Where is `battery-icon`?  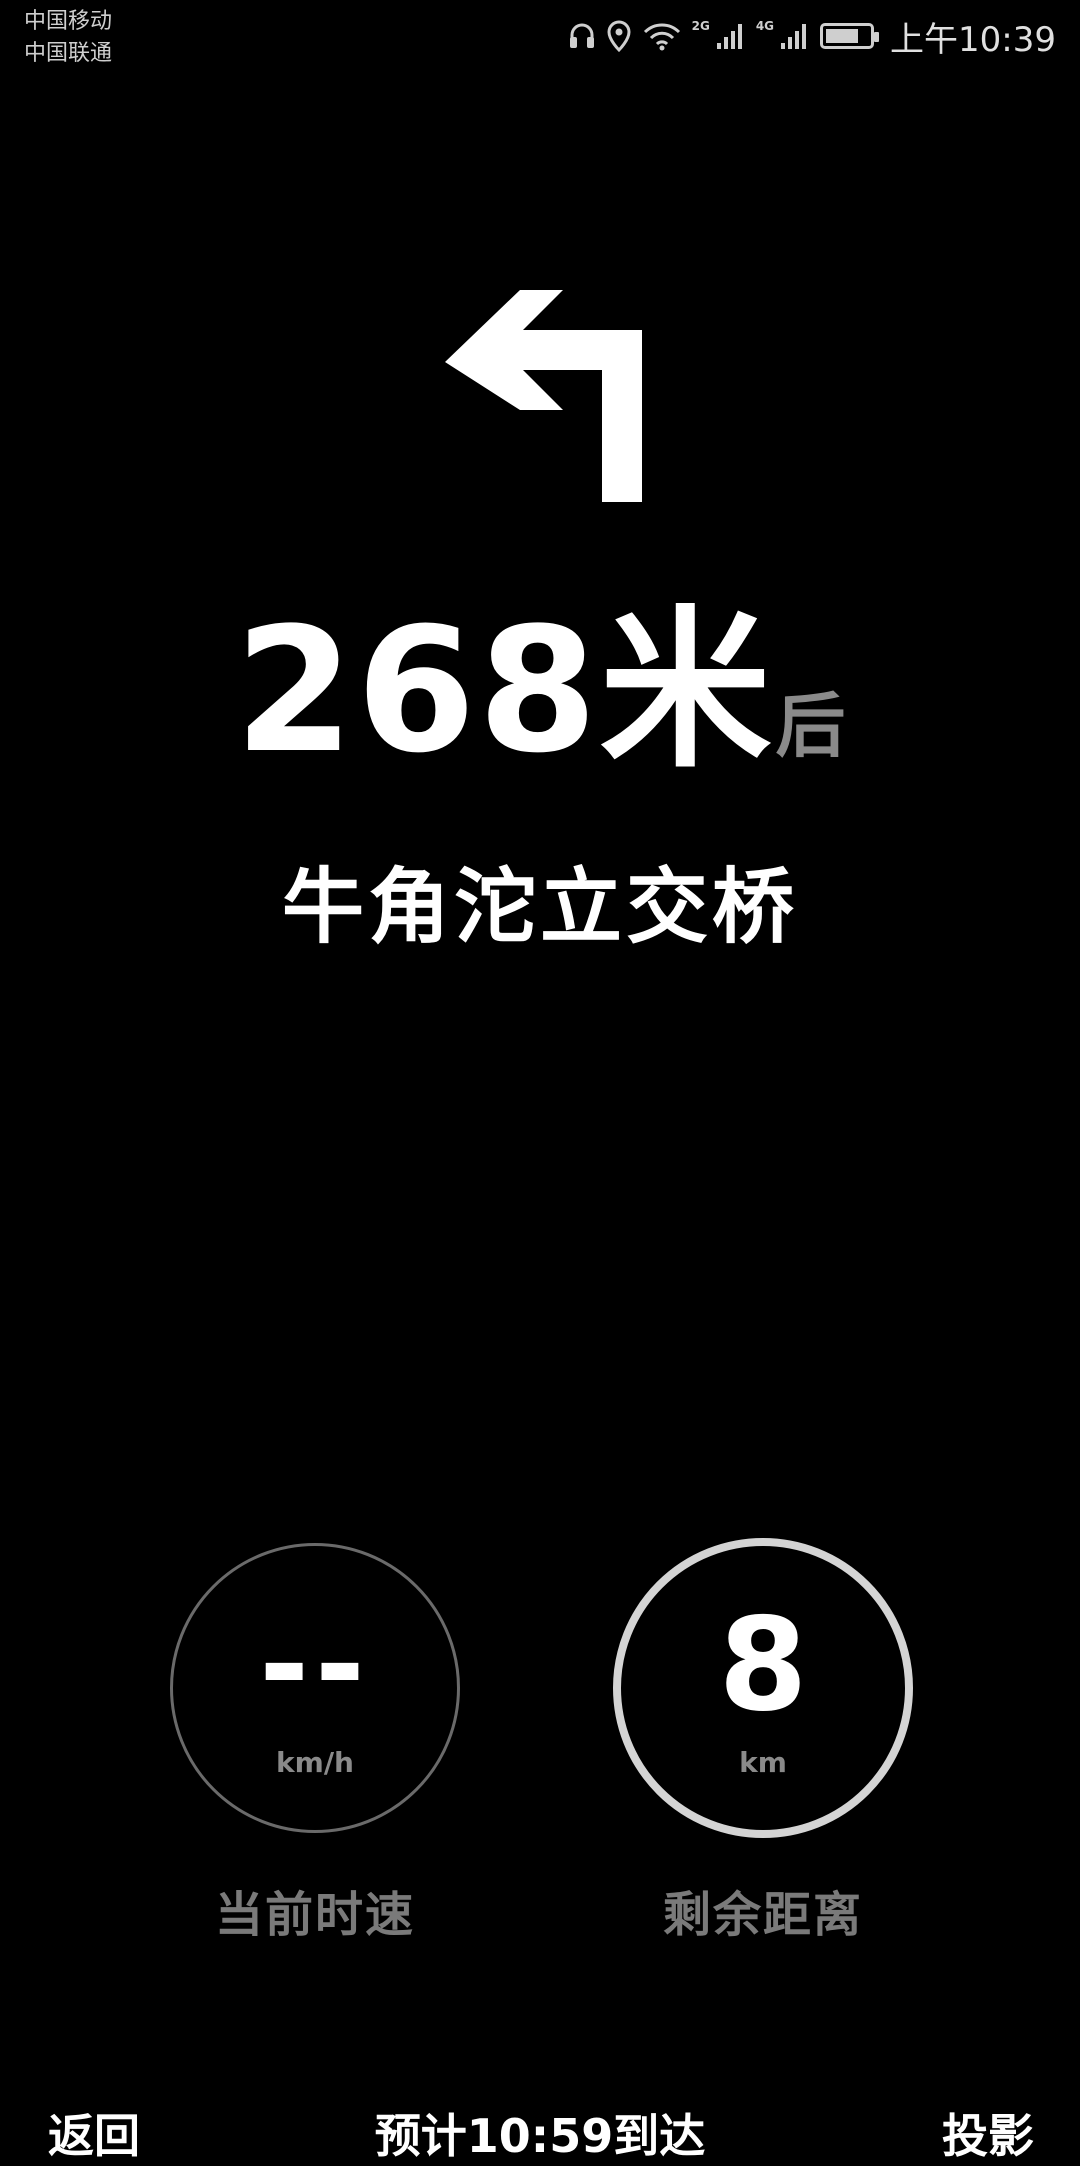 battery-icon is located at coordinates (850, 36).